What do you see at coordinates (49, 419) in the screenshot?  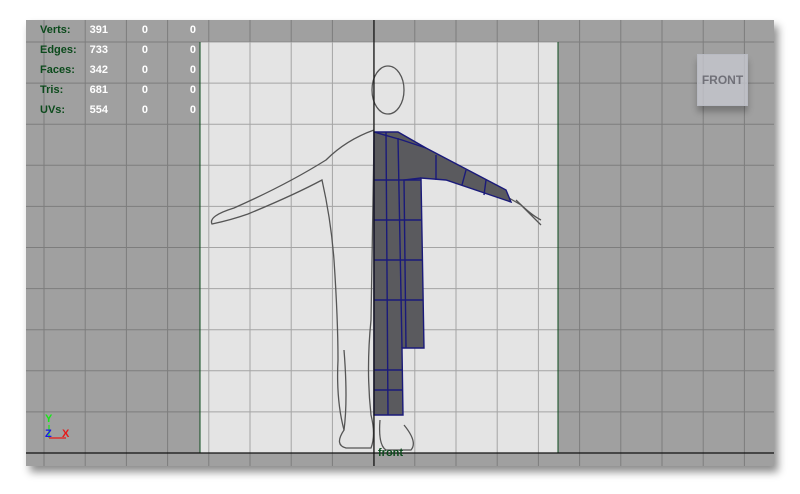 I see `axis-y-label: Y` at bounding box center [49, 419].